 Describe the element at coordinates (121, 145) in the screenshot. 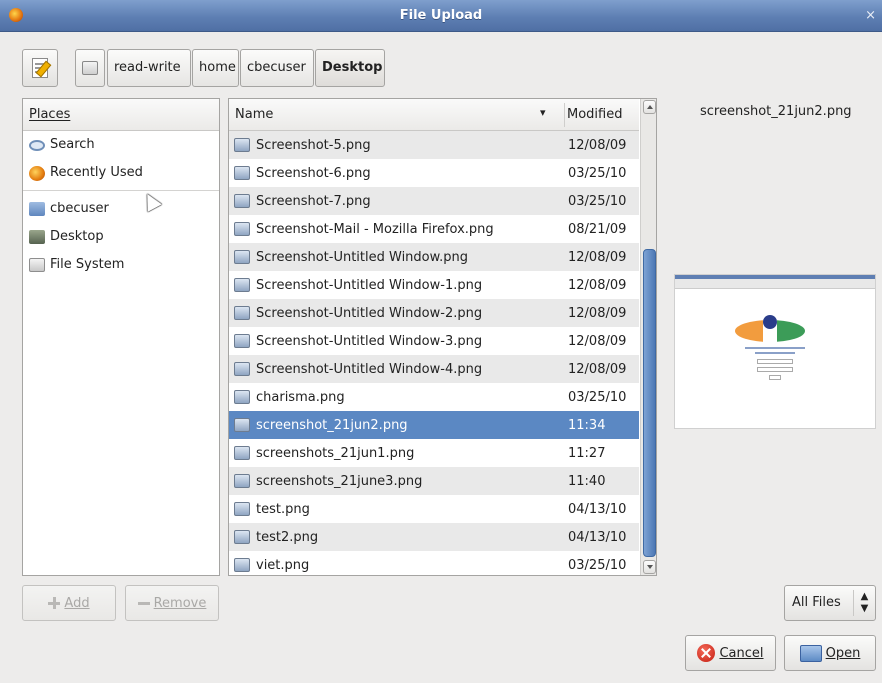

I see `places-item-search: Search` at that location.